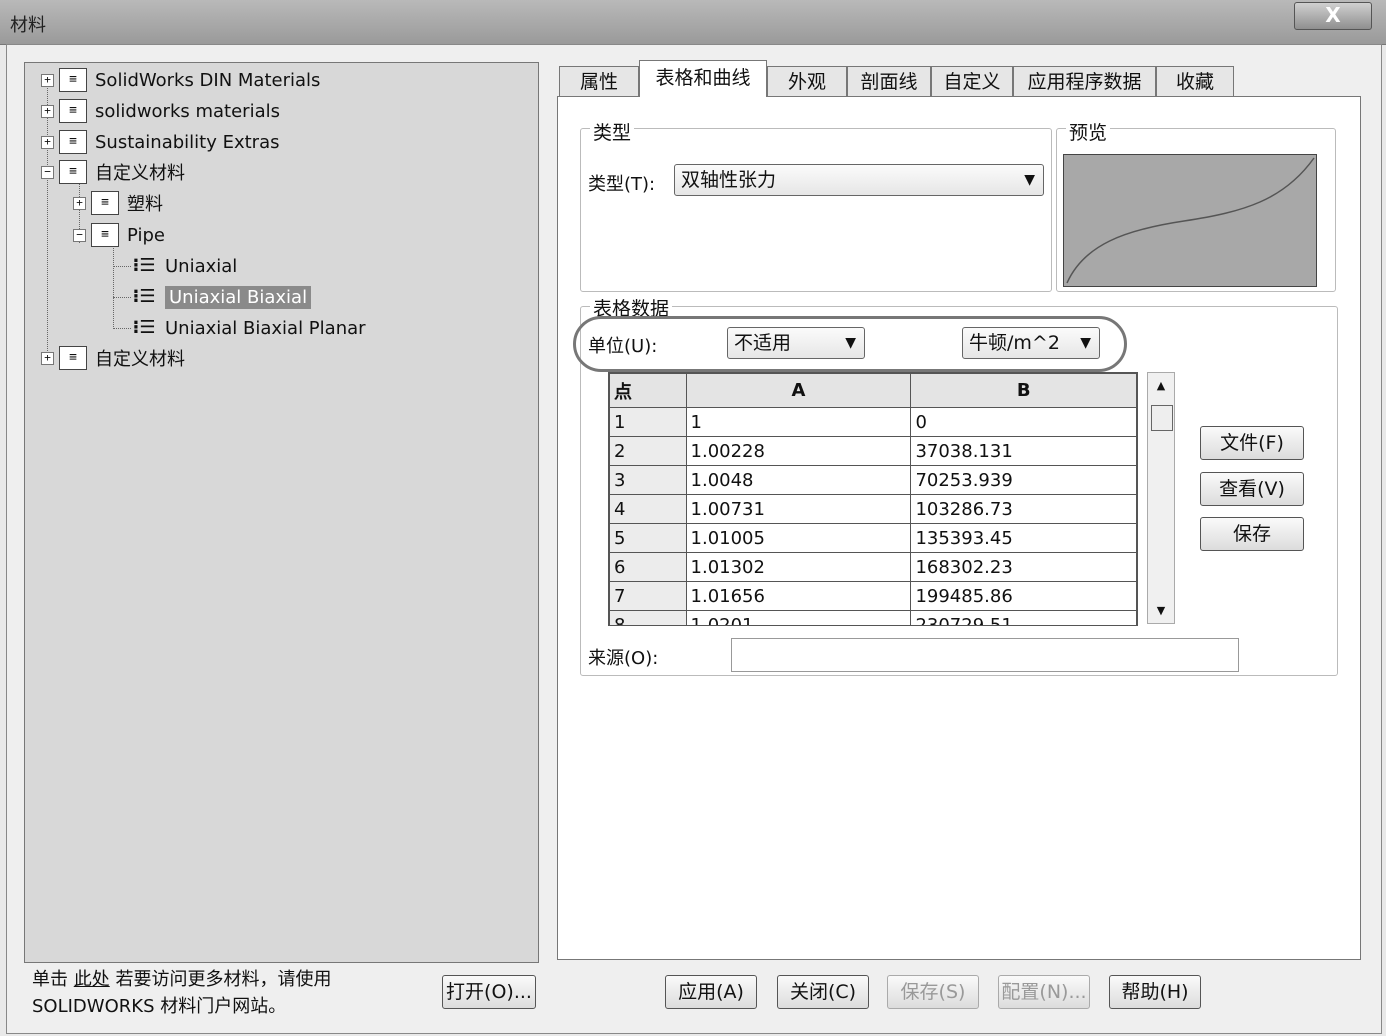  What do you see at coordinates (1162, 418) in the screenshot?
I see `scroll-thumb` at bounding box center [1162, 418].